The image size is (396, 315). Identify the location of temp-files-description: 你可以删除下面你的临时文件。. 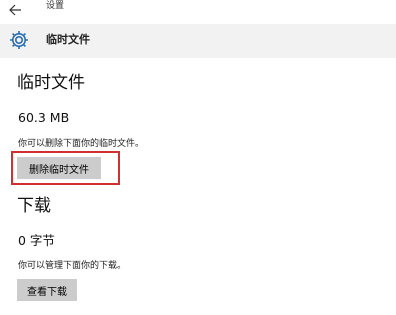
(81, 144).